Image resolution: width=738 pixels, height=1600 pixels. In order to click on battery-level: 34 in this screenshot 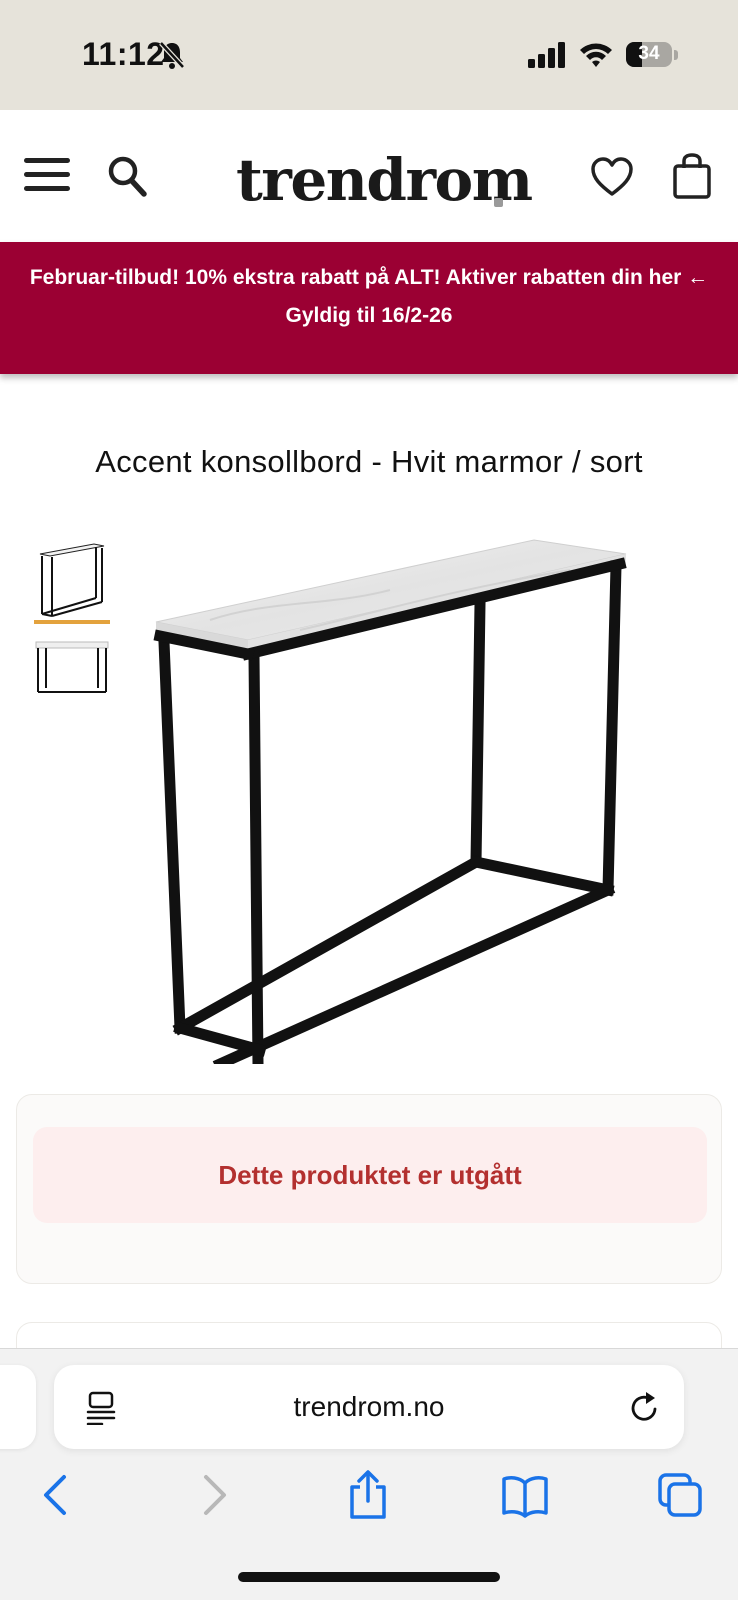, I will do `click(649, 53)`.